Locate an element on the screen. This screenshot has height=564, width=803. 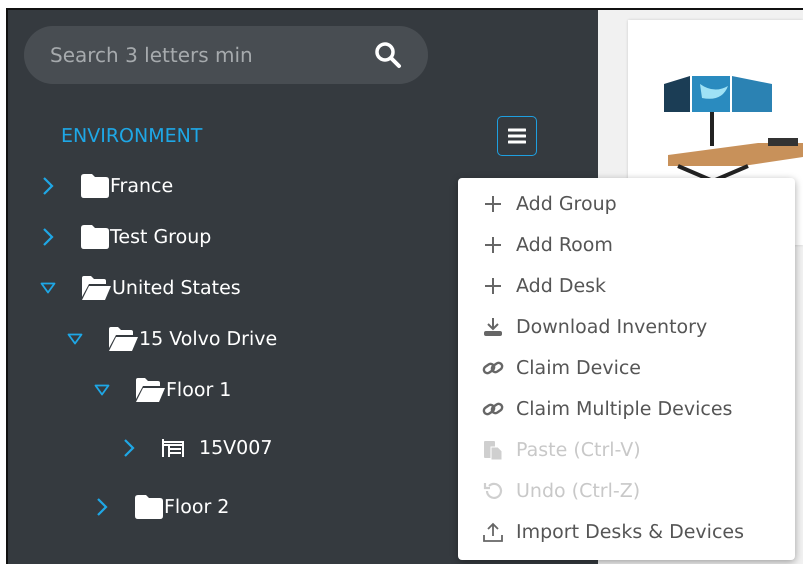
menu-icon is located at coordinates (517, 136).